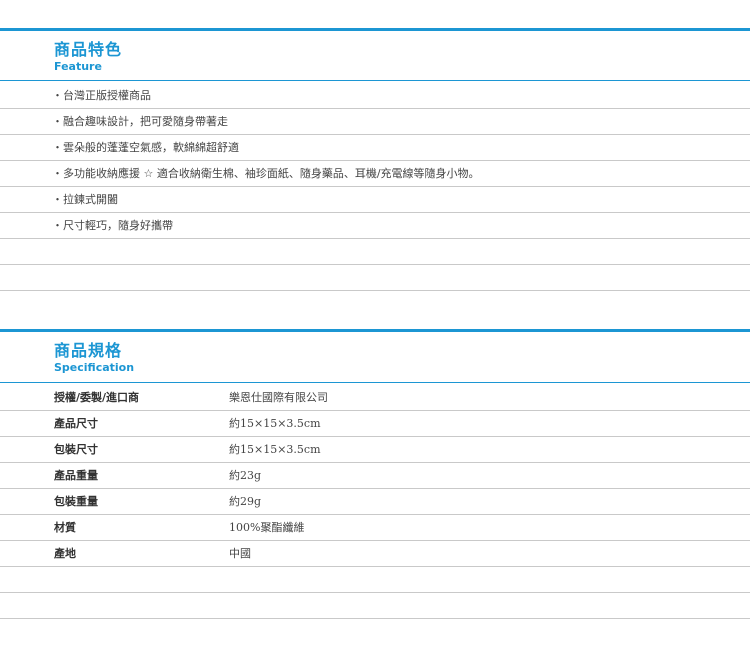 The width and height of the screenshot is (750, 664). I want to click on spec-row: 包裝尺寸 約15×15×3.5cm, so click(375, 450).